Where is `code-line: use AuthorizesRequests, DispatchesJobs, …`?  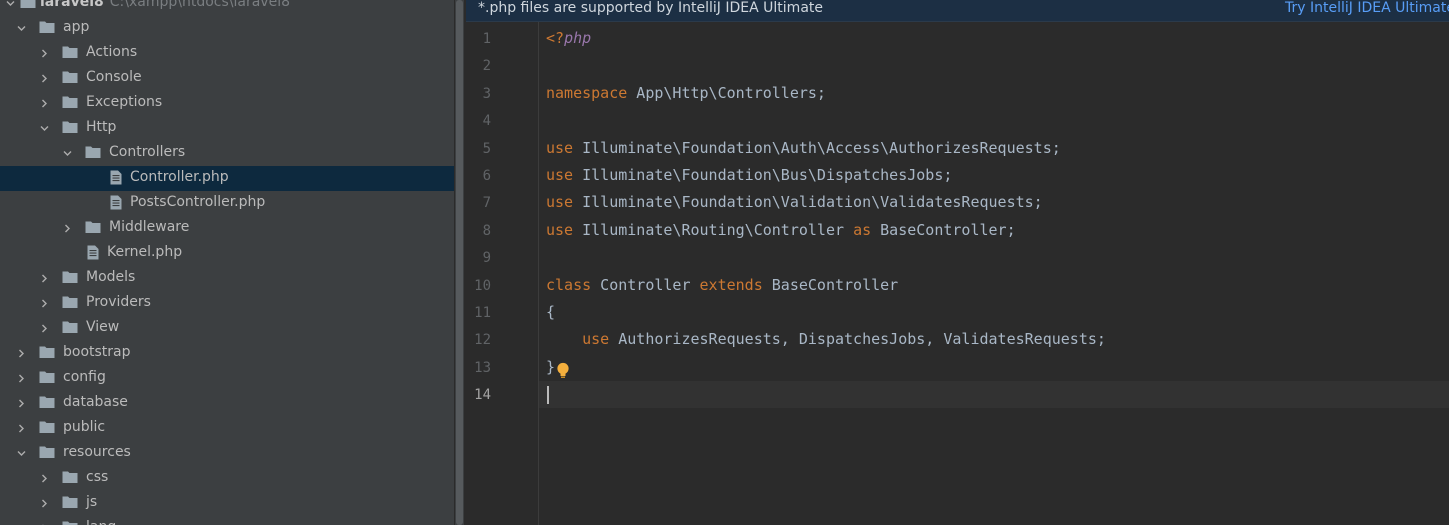
code-line: use AuthorizesRequests, DispatchesJobs, … is located at coordinates (826, 339).